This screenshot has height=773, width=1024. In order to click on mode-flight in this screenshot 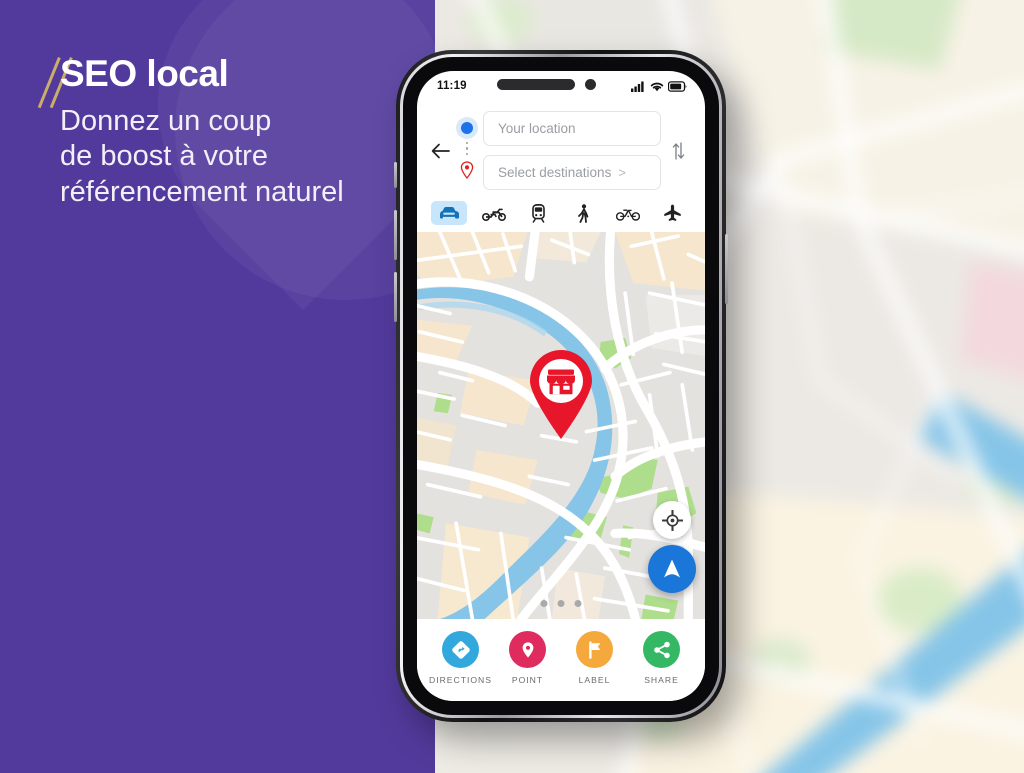, I will do `click(673, 213)`.